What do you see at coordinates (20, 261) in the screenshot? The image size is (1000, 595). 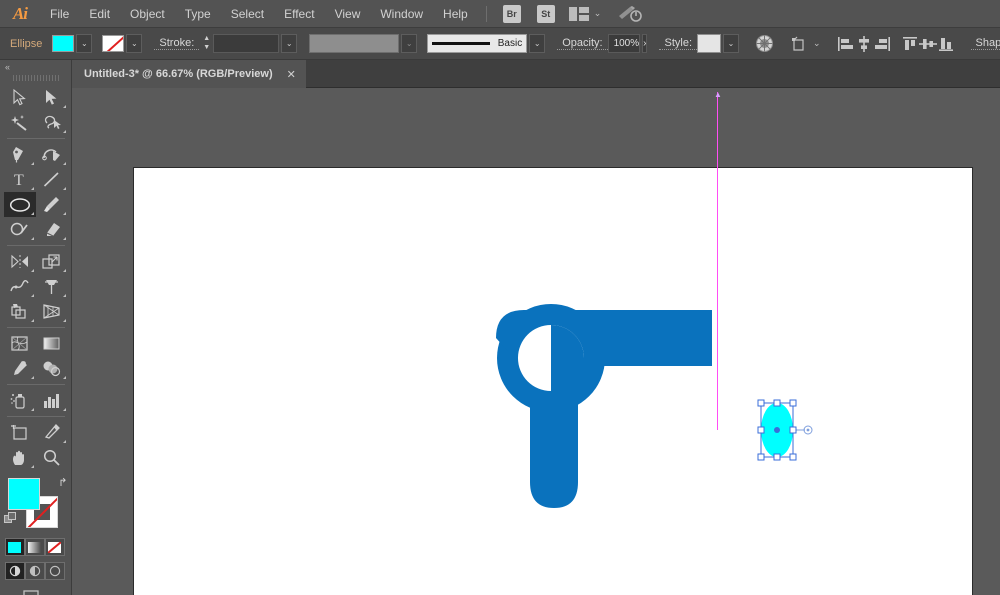 I see `rotate-tool` at bounding box center [20, 261].